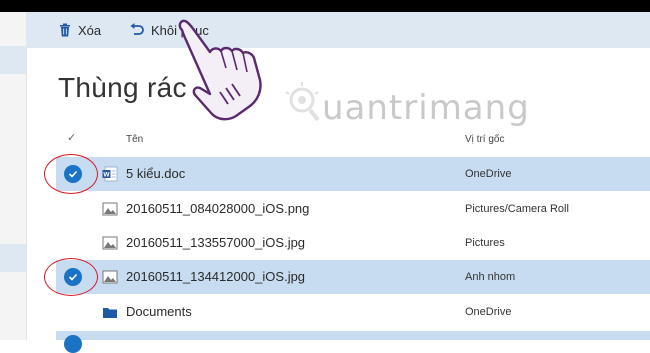  Describe the element at coordinates (353, 342) in the screenshot. I see `table-row` at that location.